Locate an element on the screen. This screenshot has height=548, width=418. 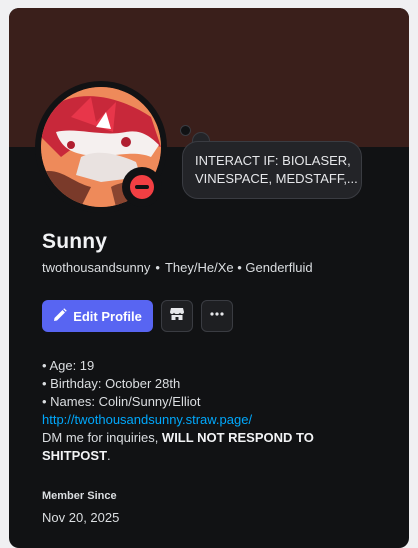
edit-profile-button: Edit Profile is located at coordinates (97, 316).